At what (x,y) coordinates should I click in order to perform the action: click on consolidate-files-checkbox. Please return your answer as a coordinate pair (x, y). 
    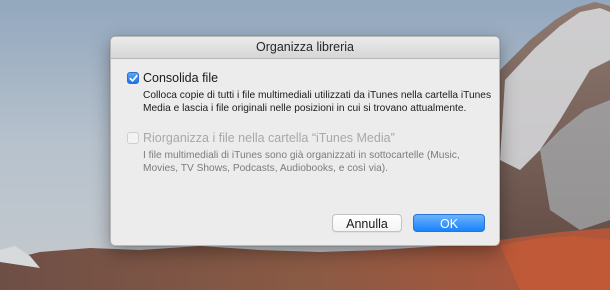
    Looking at the image, I should click on (133, 78).